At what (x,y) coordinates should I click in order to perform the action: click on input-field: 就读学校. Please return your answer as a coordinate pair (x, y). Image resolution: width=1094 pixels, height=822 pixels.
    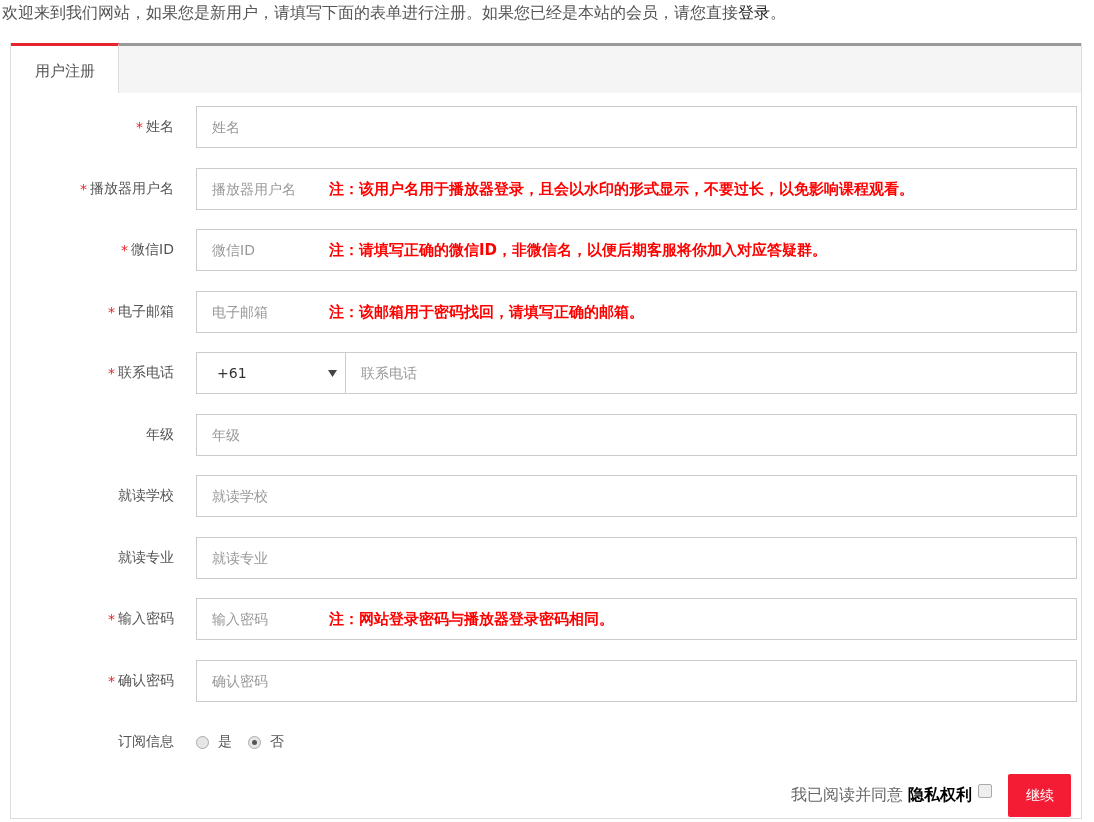
    Looking at the image, I should click on (636, 496).